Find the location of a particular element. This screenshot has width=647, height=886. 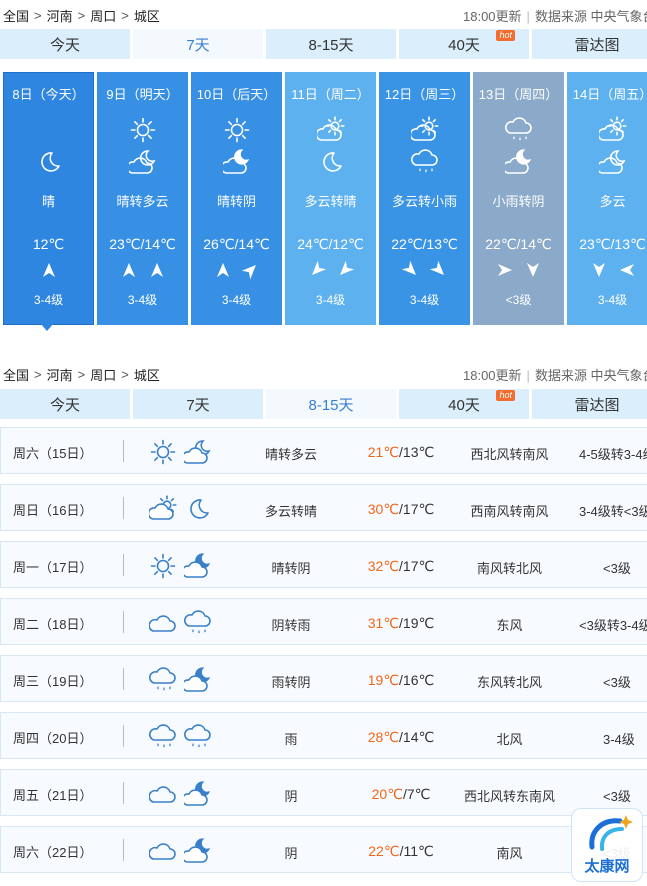

row-wind-level: 3-4级转<3级 is located at coordinates (613, 511).